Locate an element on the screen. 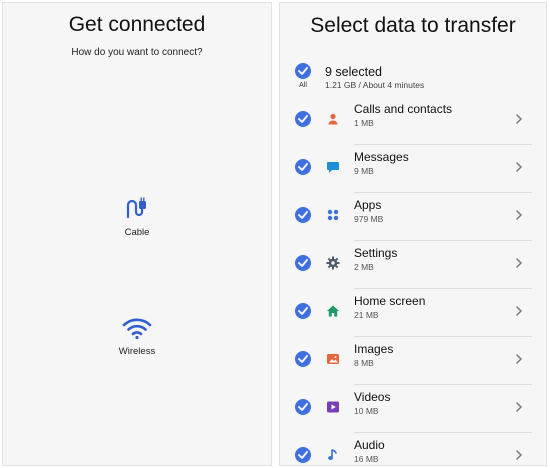 The width and height of the screenshot is (550, 468). cable-label: Cable is located at coordinates (137, 232).